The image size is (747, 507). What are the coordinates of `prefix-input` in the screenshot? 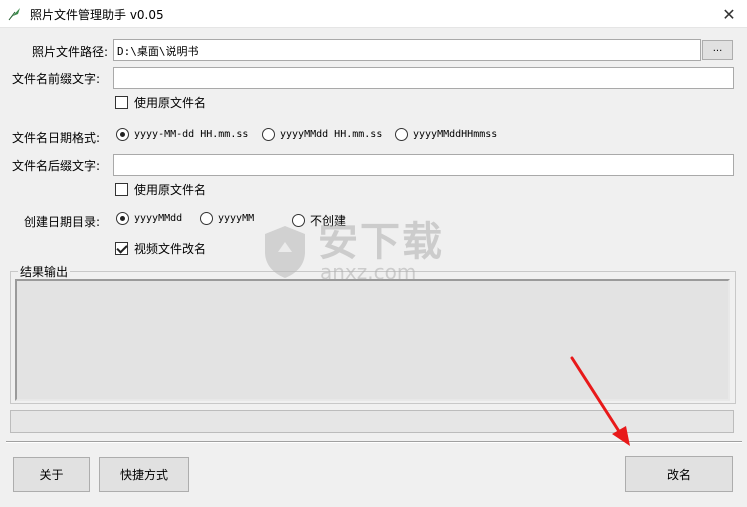 It's located at (423, 78).